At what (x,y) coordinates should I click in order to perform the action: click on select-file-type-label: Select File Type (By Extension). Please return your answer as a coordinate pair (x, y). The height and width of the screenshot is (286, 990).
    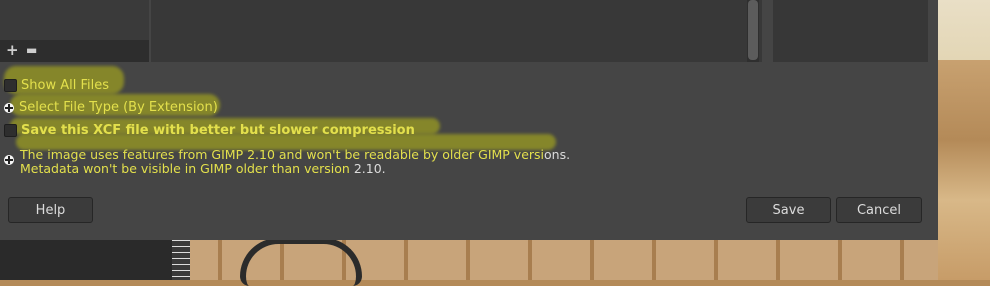
    Looking at the image, I should click on (118, 107).